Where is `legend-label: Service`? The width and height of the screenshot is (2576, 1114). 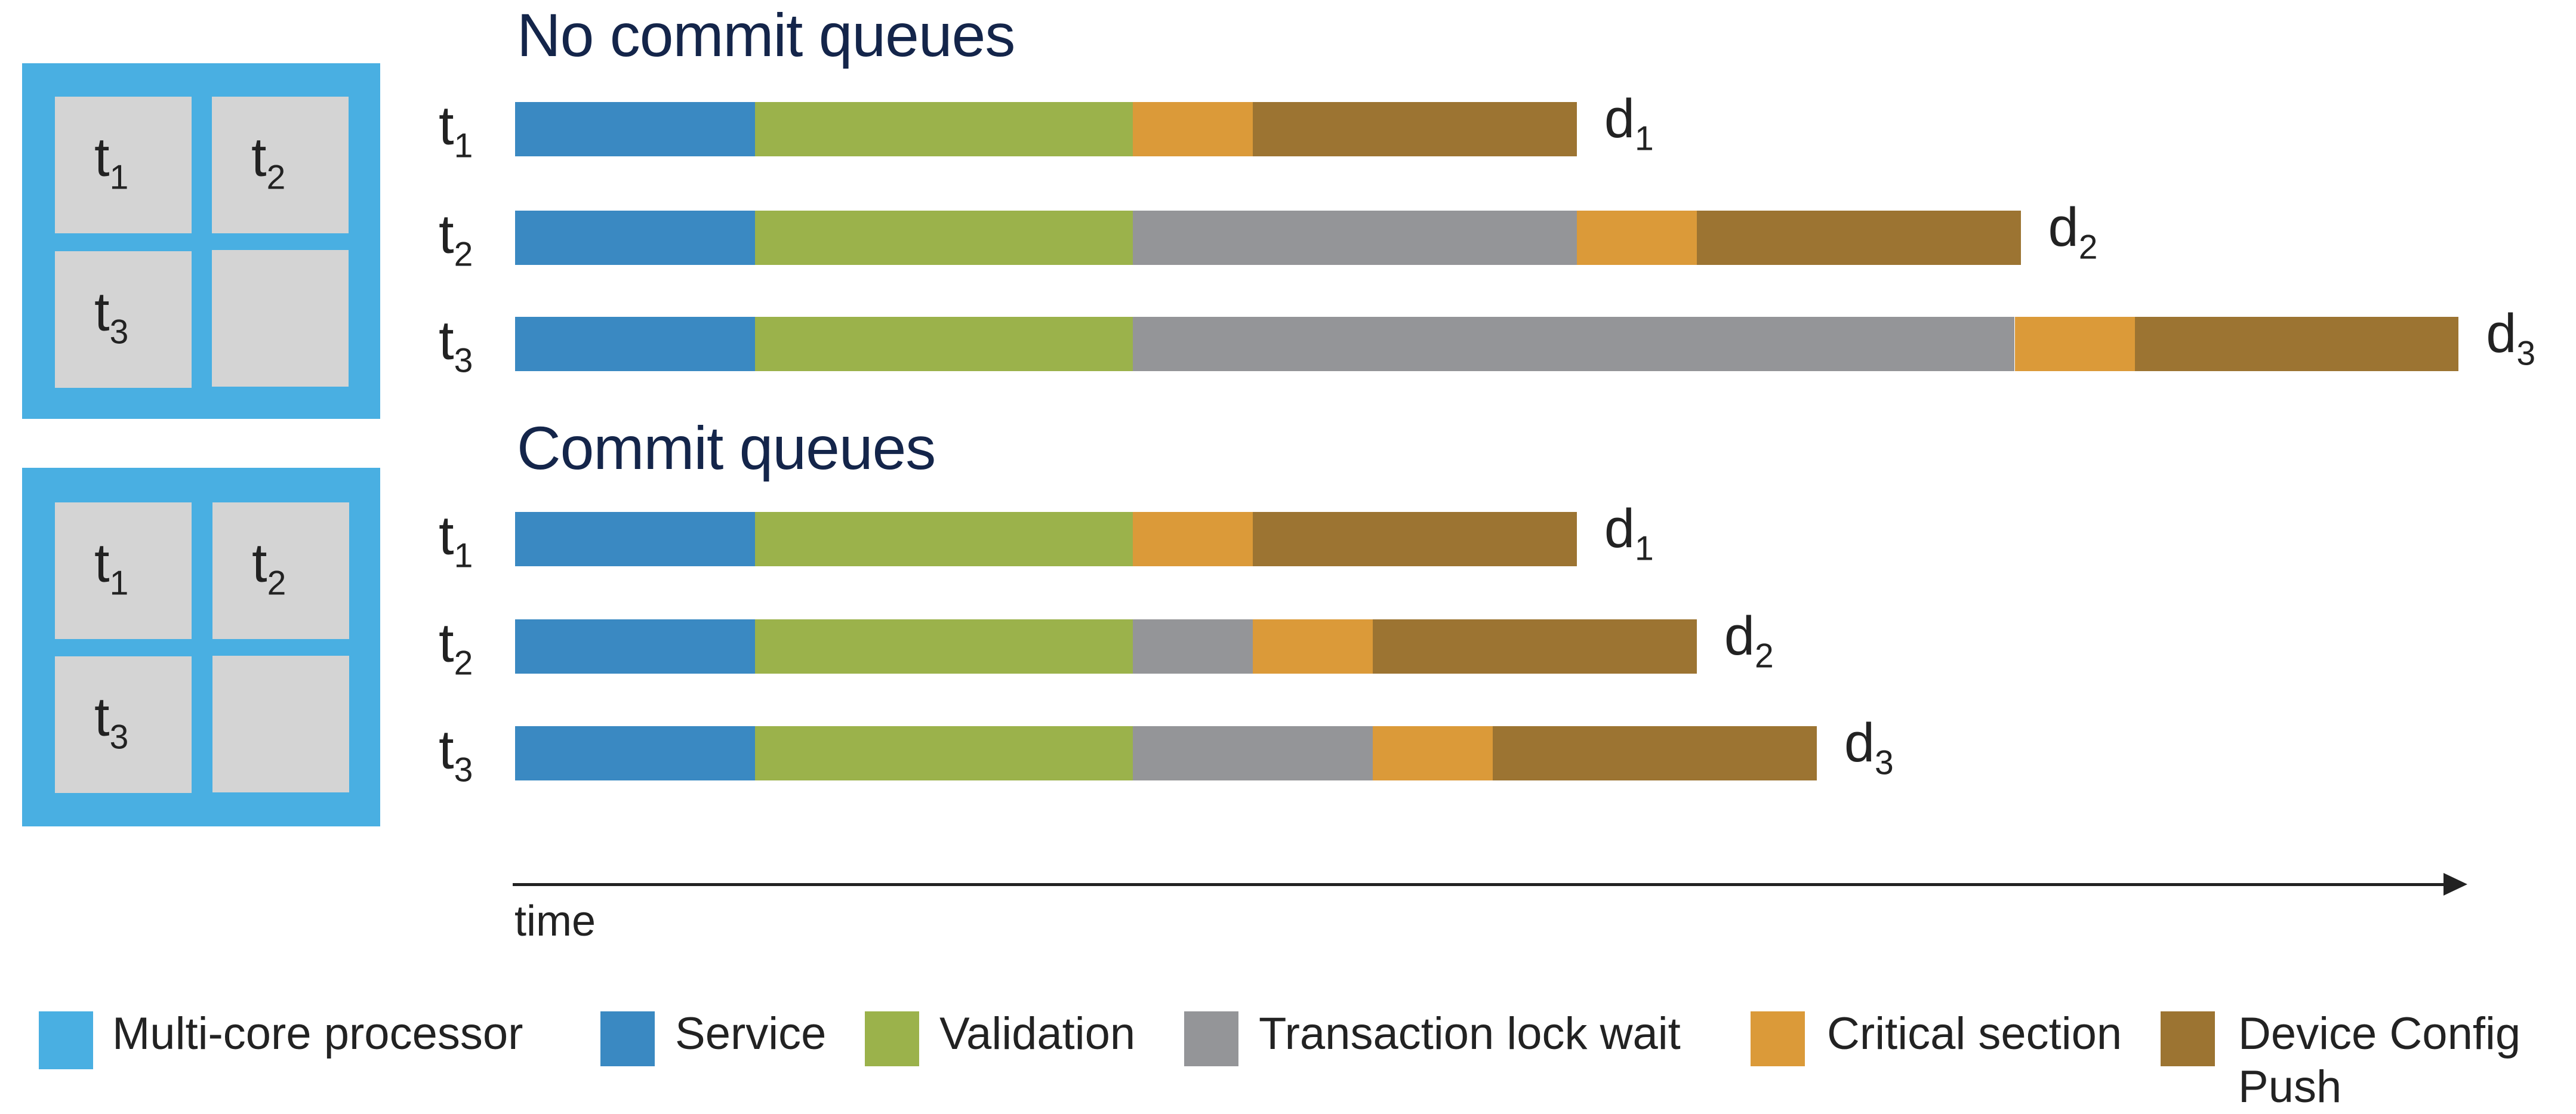
legend-label: Service is located at coordinates (751, 1033).